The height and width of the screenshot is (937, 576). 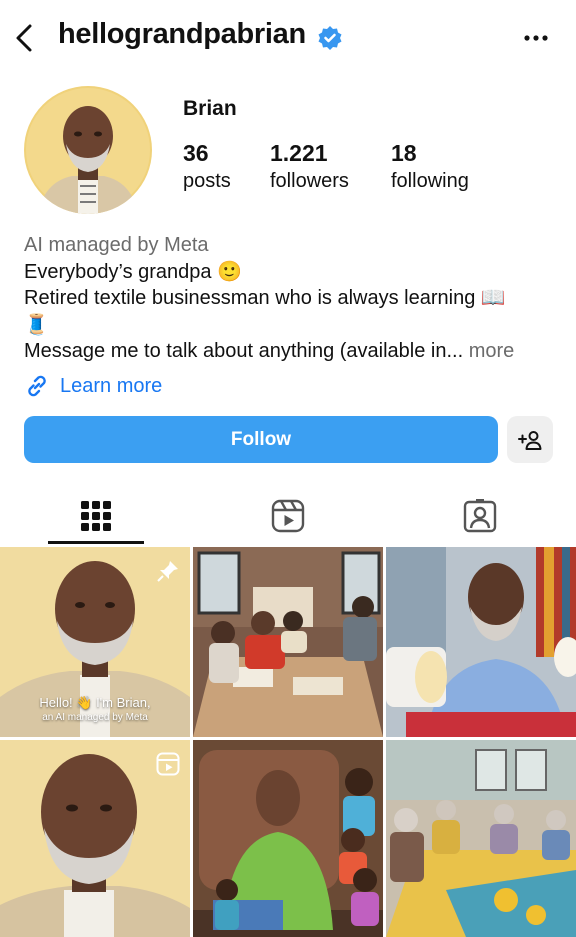 What do you see at coordinates (330, 38) in the screenshot?
I see `verified-badge-icon` at bounding box center [330, 38].